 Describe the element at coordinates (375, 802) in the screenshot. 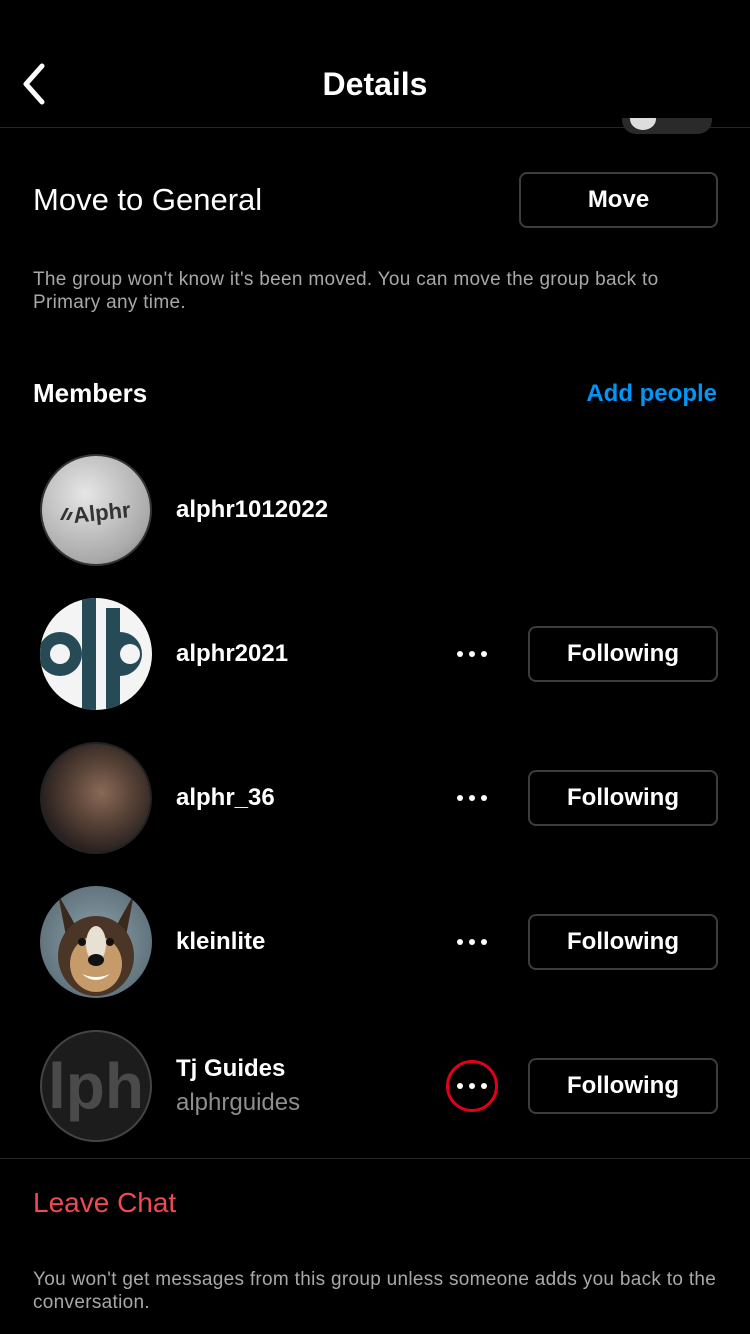

I see `member-row: alphr_36 Following` at that location.